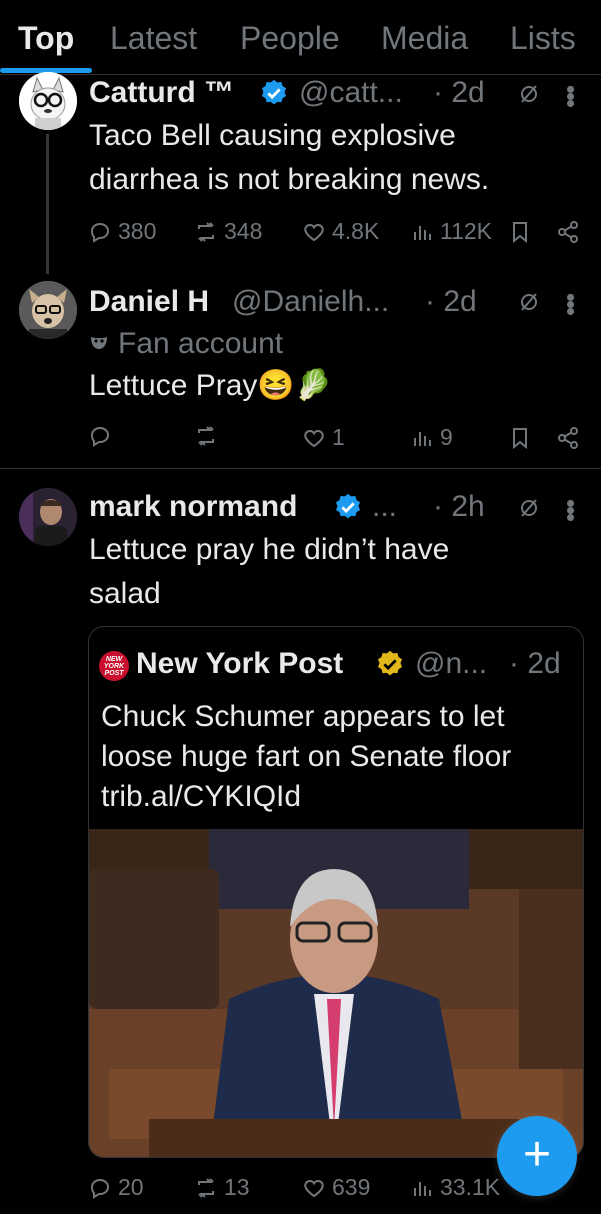  Describe the element at coordinates (222, 1187) in the screenshot. I see `repost-button: 13` at that location.